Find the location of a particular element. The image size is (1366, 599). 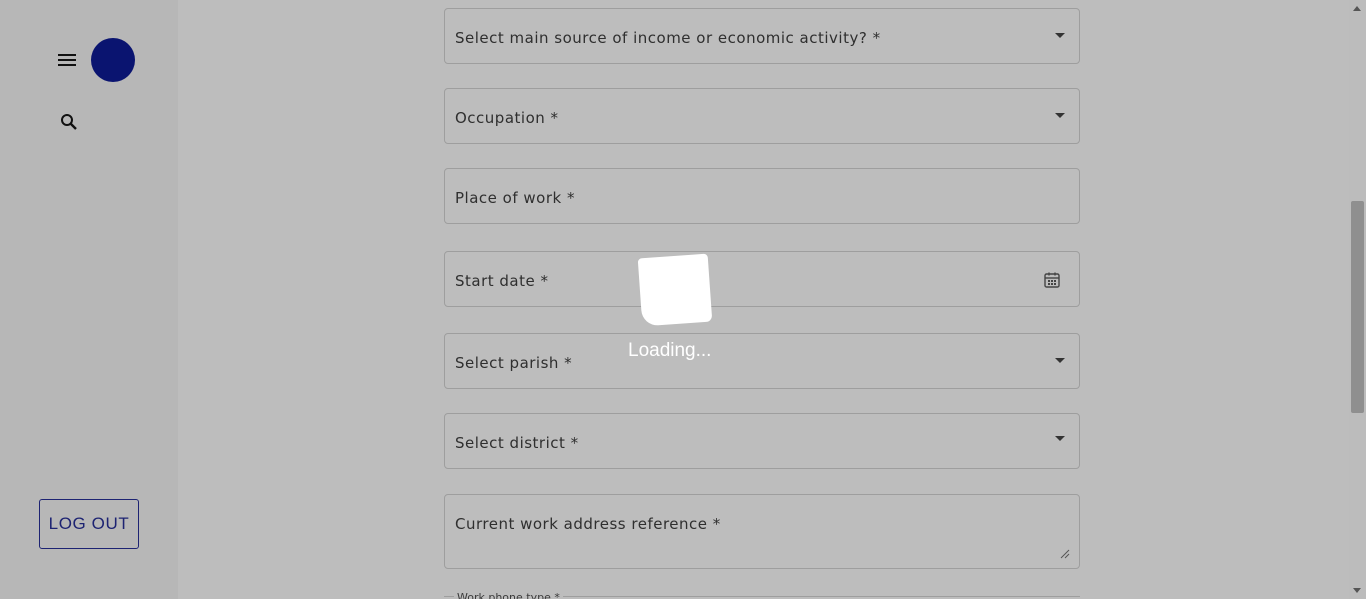

place-of-work-input: Place of work * is located at coordinates (762, 196).